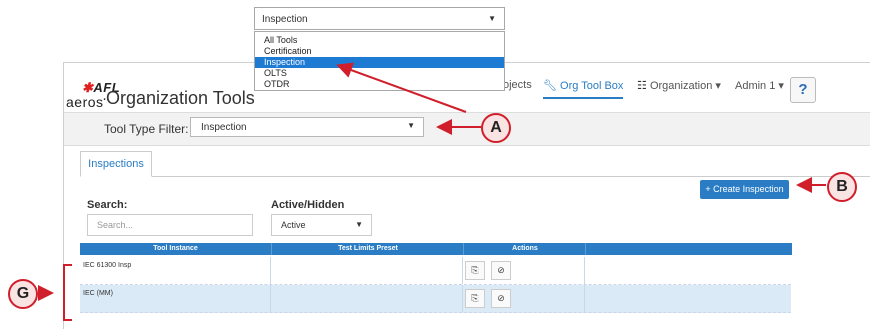 The height and width of the screenshot is (329, 870). I want to click on callout-b: B, so click(842, 187).